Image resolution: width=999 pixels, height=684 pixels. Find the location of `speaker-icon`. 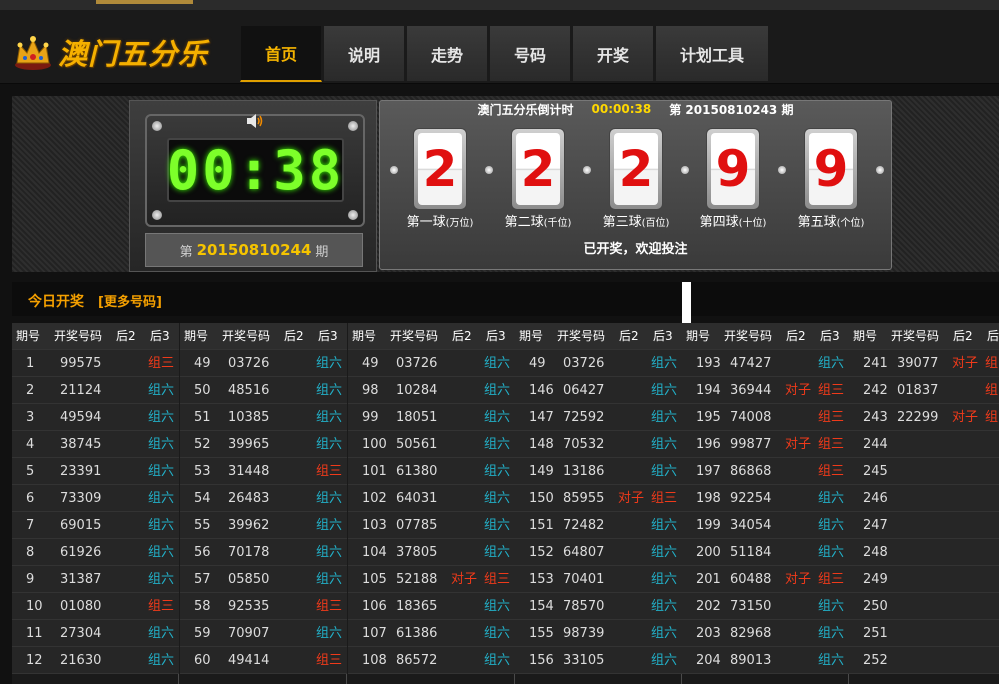

speaker-icon is located at coordinates (255, 121).